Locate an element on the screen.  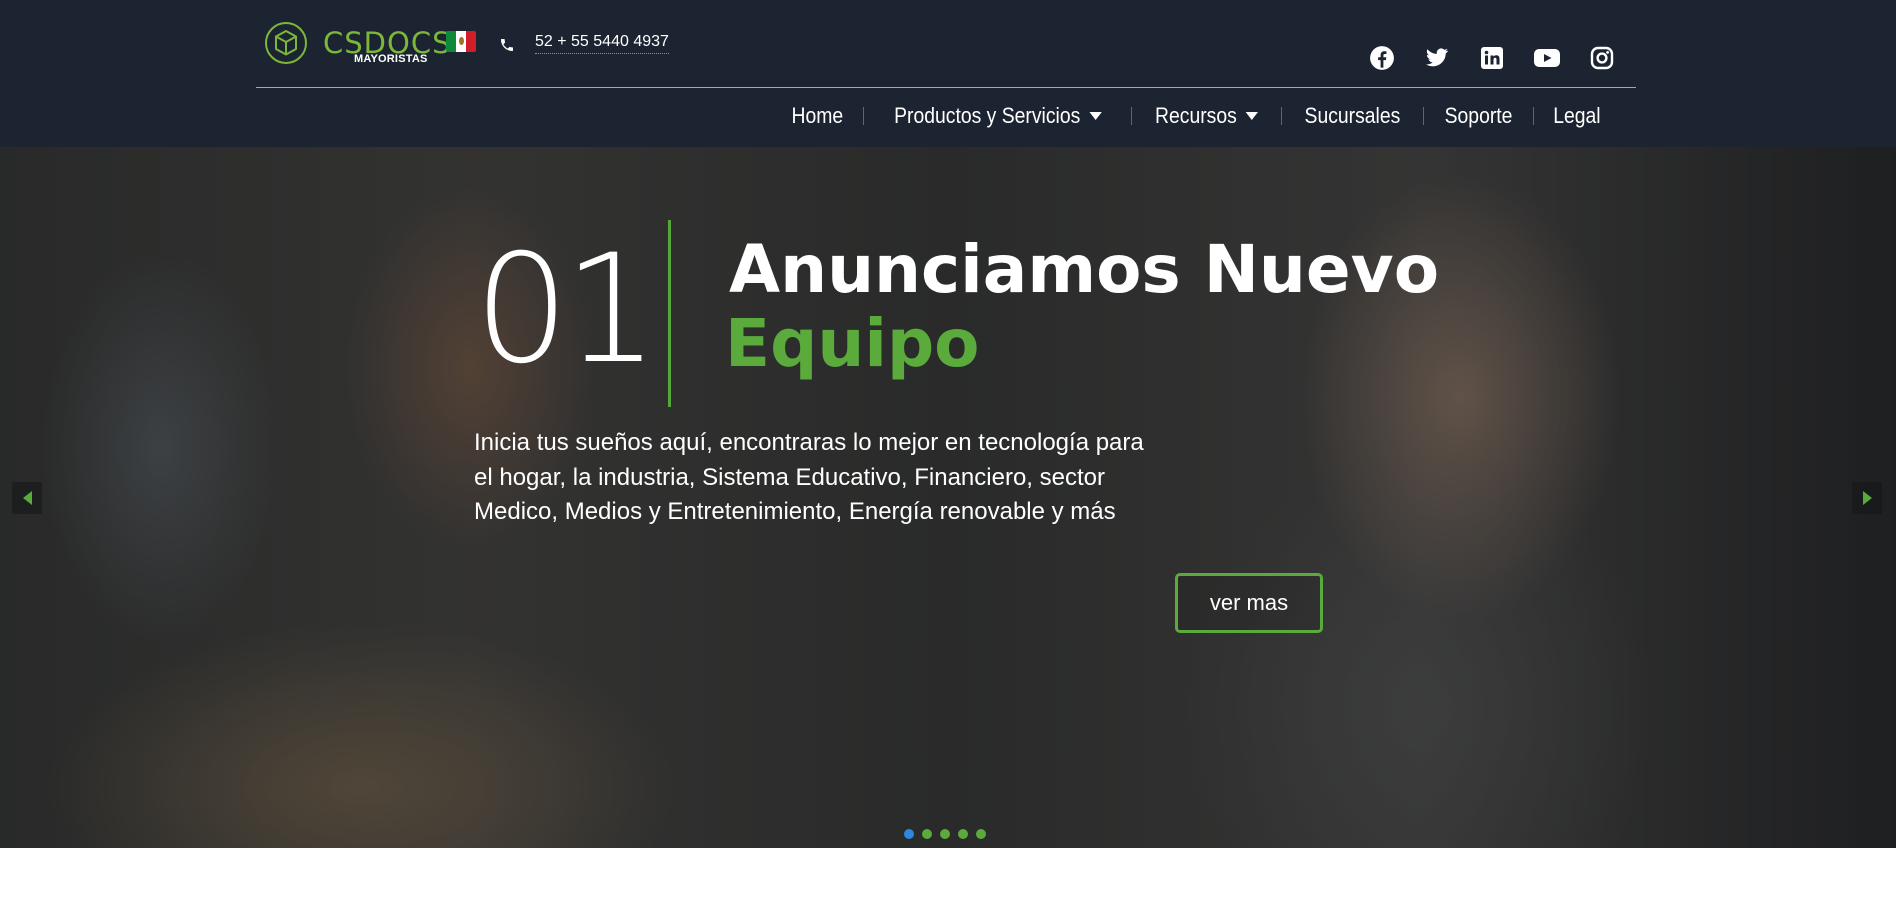
nav-legal-label: Legal is located at coordinates (1577, 115).